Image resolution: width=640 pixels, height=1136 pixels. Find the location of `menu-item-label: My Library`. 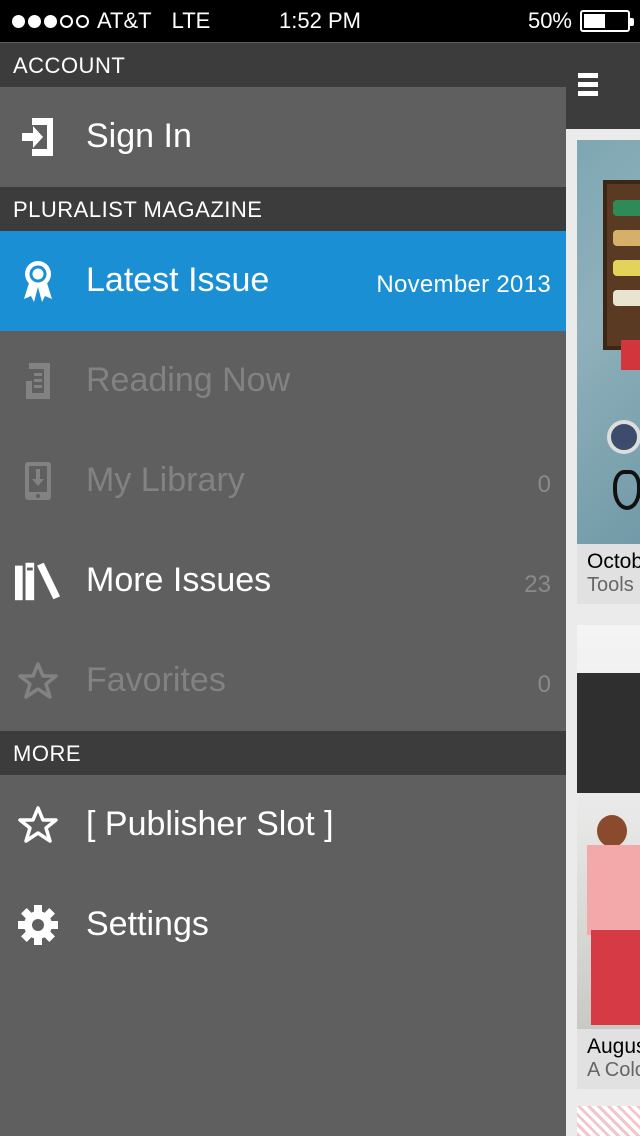

menu-item-label: My Library is located at coordinates (165, 480).